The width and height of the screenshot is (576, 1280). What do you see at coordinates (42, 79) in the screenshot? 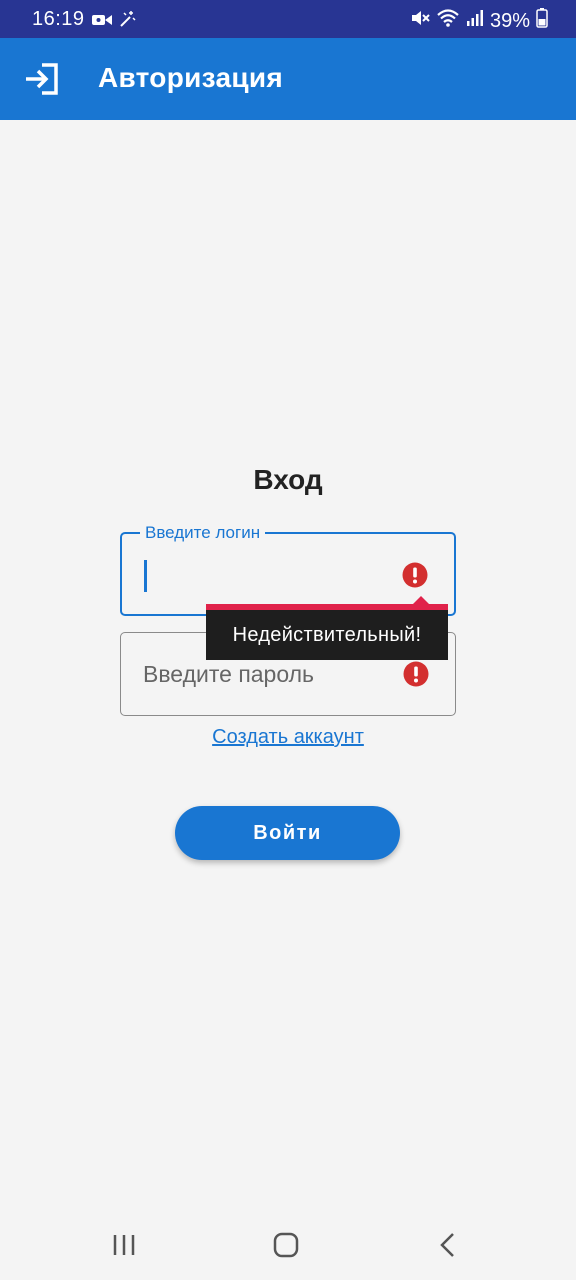
I see `login-icon` at bounding box center [42, 79].